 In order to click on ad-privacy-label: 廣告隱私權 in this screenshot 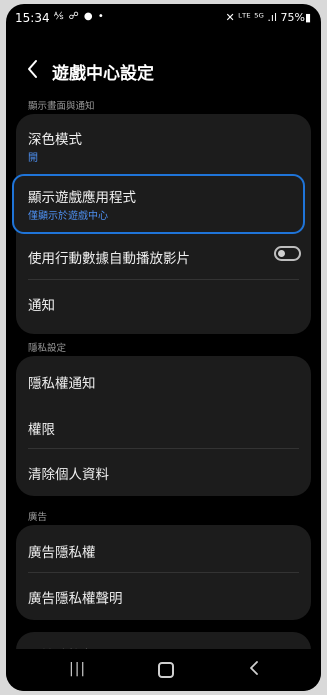, I will do `click(62, 553)`.